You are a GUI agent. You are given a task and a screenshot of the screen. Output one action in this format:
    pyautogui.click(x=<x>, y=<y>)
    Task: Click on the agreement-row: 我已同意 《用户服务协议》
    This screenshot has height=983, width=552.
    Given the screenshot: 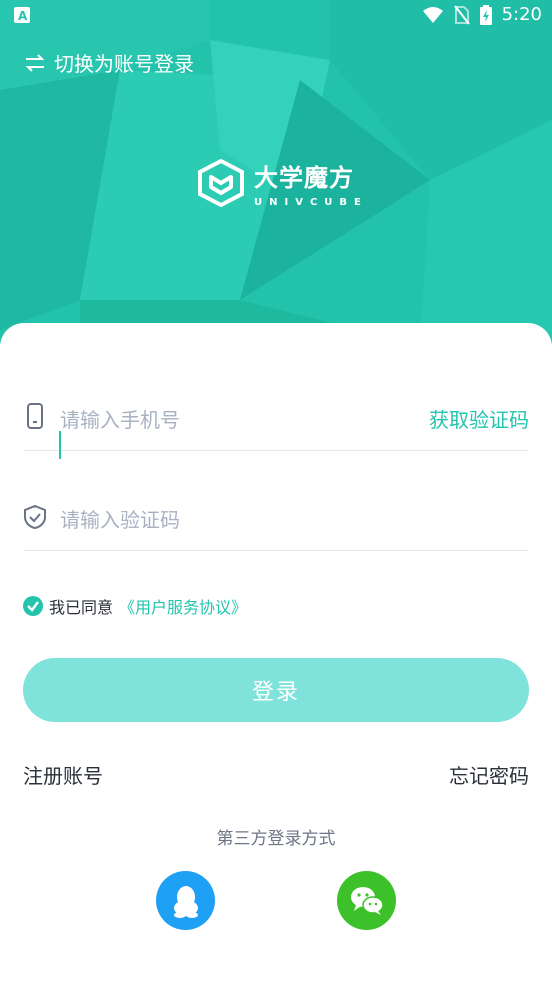 What is the action you would take?
    pyautogui.click(x=135, y=606)
    